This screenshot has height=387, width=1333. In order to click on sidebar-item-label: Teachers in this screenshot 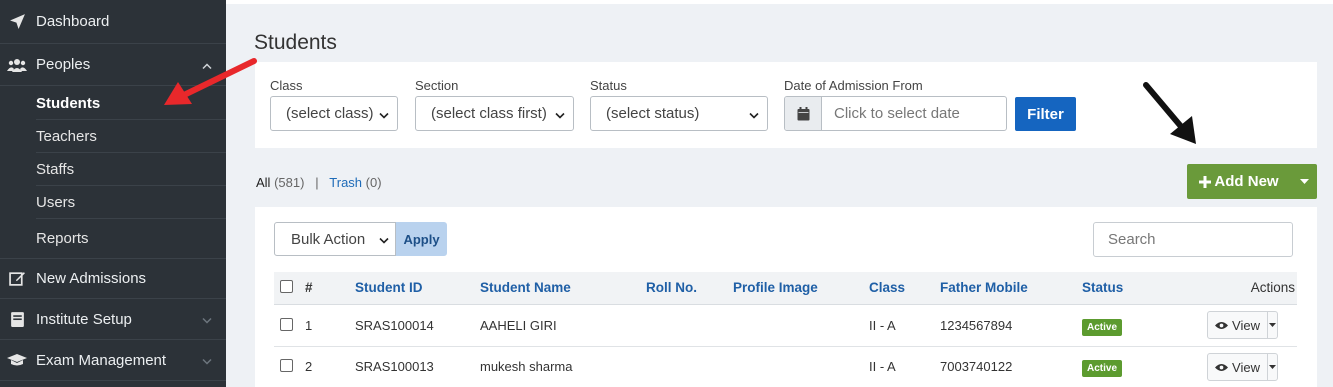, I will do `click(66, 136)`.